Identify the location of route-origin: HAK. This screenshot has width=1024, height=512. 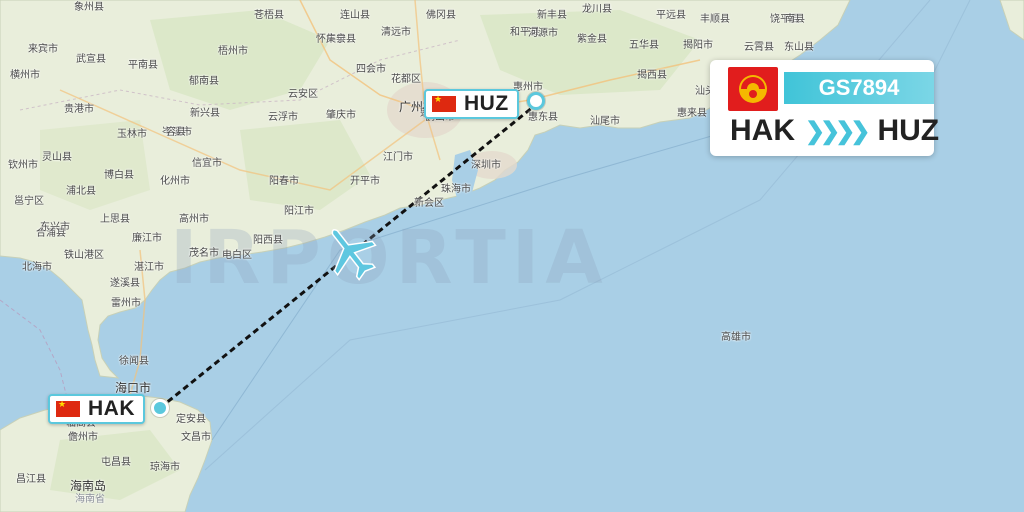
(762, 130).